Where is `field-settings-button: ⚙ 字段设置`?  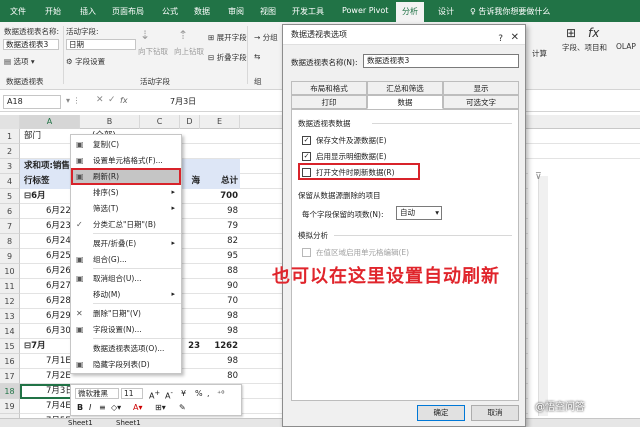
field-settings-button: ⚙ 字段设置 is located at coordinates (85, 61).